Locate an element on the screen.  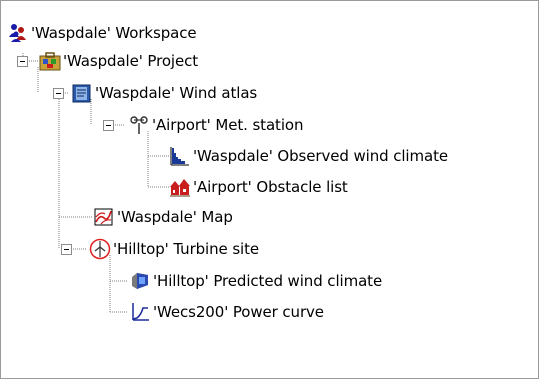
tree-node-label: 'Waspdale' Map is located at coordinates (175, 217).